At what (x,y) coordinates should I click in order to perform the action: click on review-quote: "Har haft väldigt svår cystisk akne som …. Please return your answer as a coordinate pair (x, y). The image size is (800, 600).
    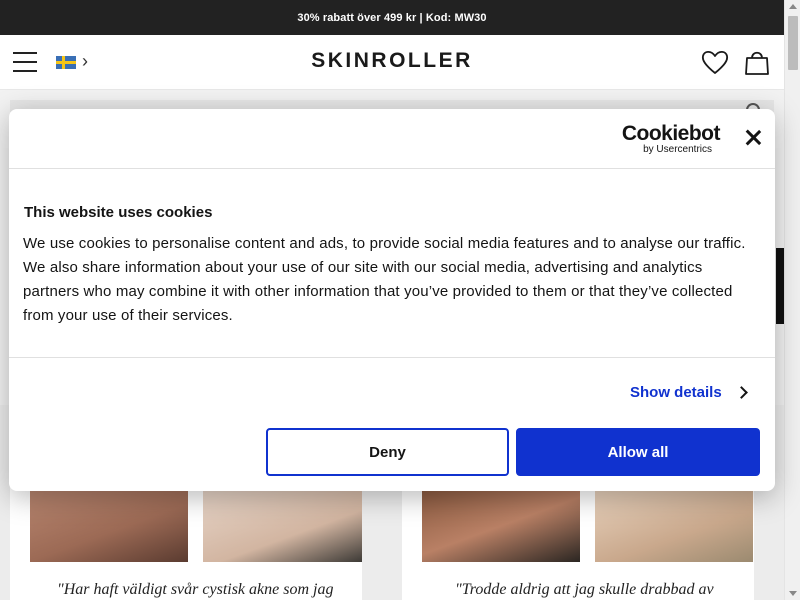
    Looking at the image, I should click on (195, 589).